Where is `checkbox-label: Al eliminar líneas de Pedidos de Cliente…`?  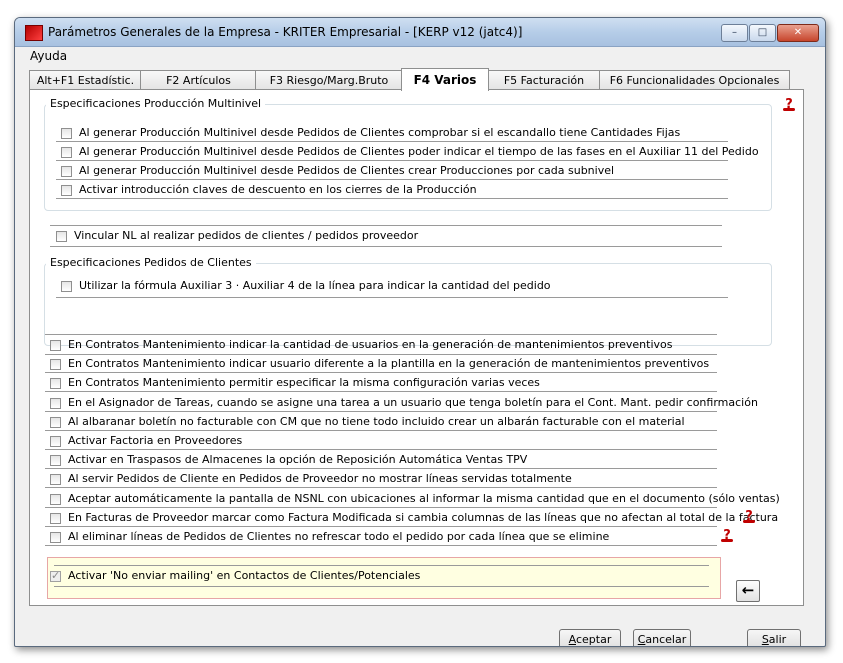
checkbox-label: Al eliminar líneas de Pedidos de Cliente… is located at coordinates (339, 536).